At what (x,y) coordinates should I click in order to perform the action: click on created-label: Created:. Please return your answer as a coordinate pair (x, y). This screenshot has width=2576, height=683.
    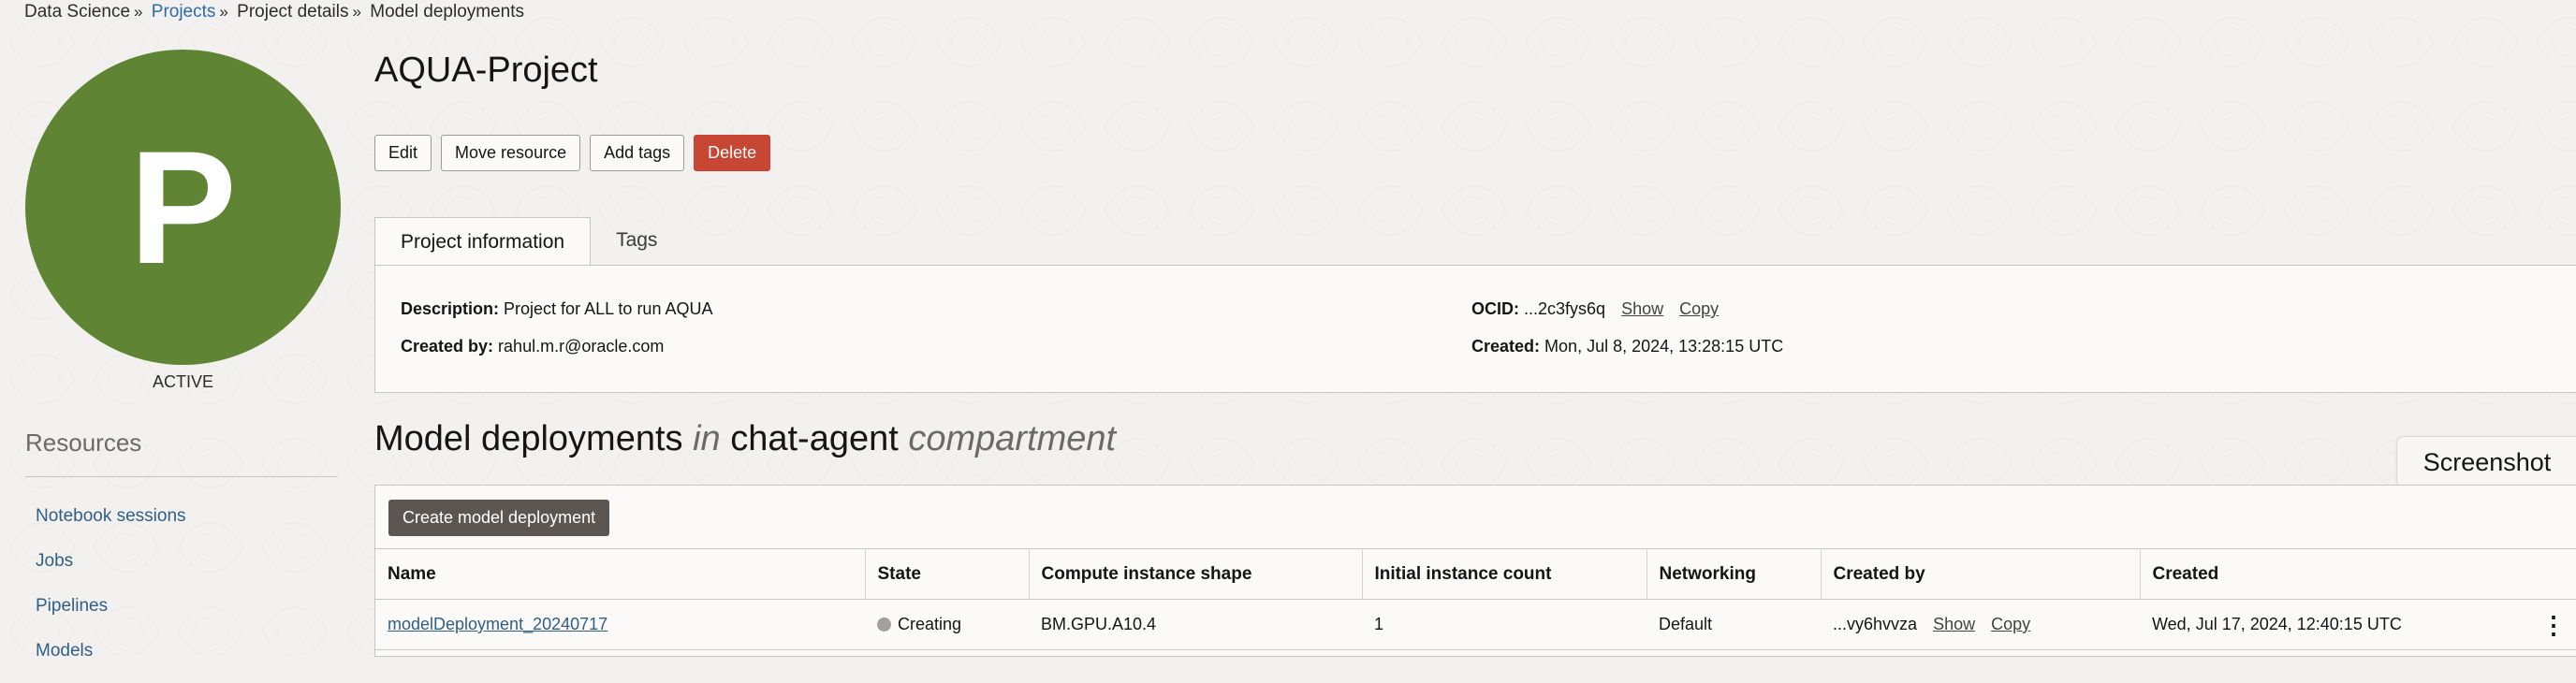
    Looking at the image, I should click on (1506, 347).